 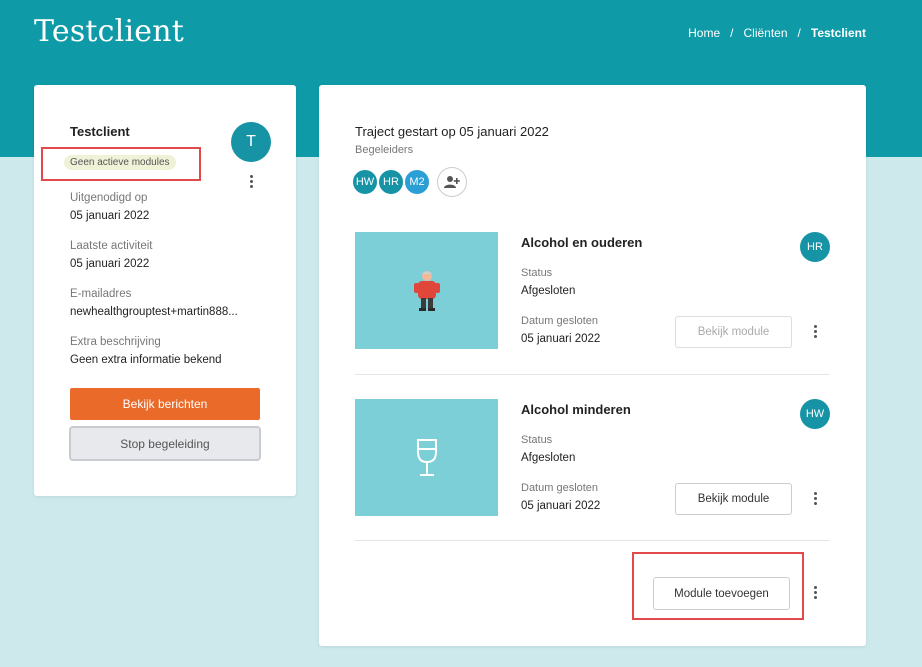 I want to click on elderly-person-illustration, so click(x=426, y=290).